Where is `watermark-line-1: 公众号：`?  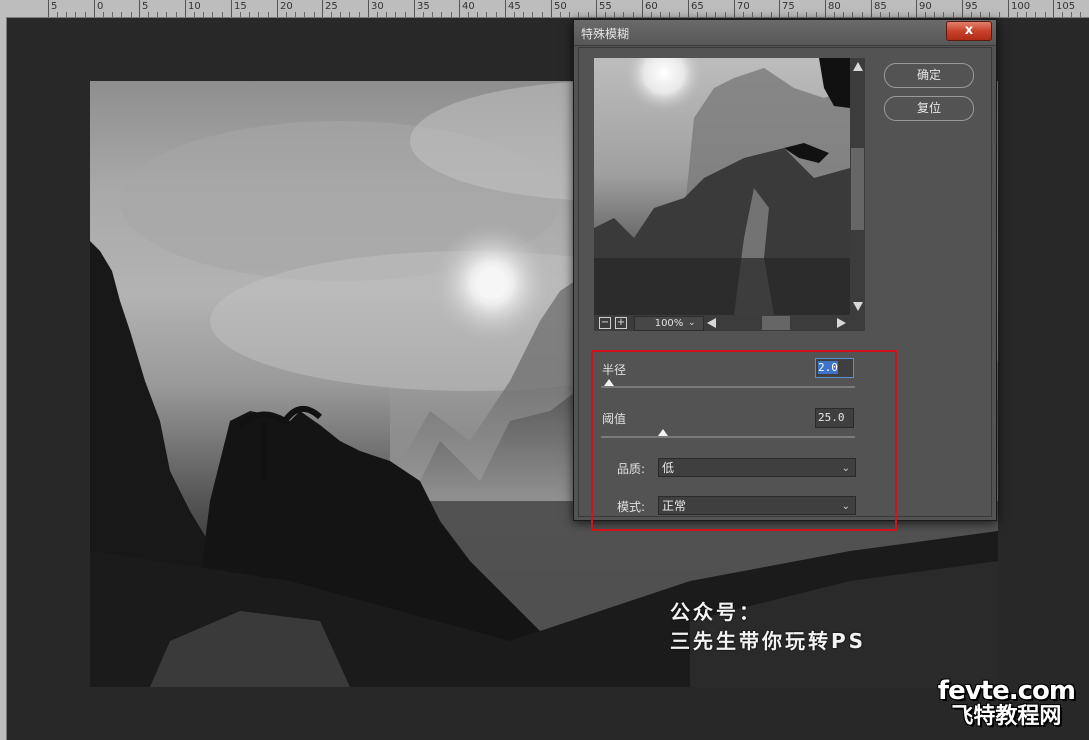
watermark-line-1: 公众号： is located at coordinates (716, 612).